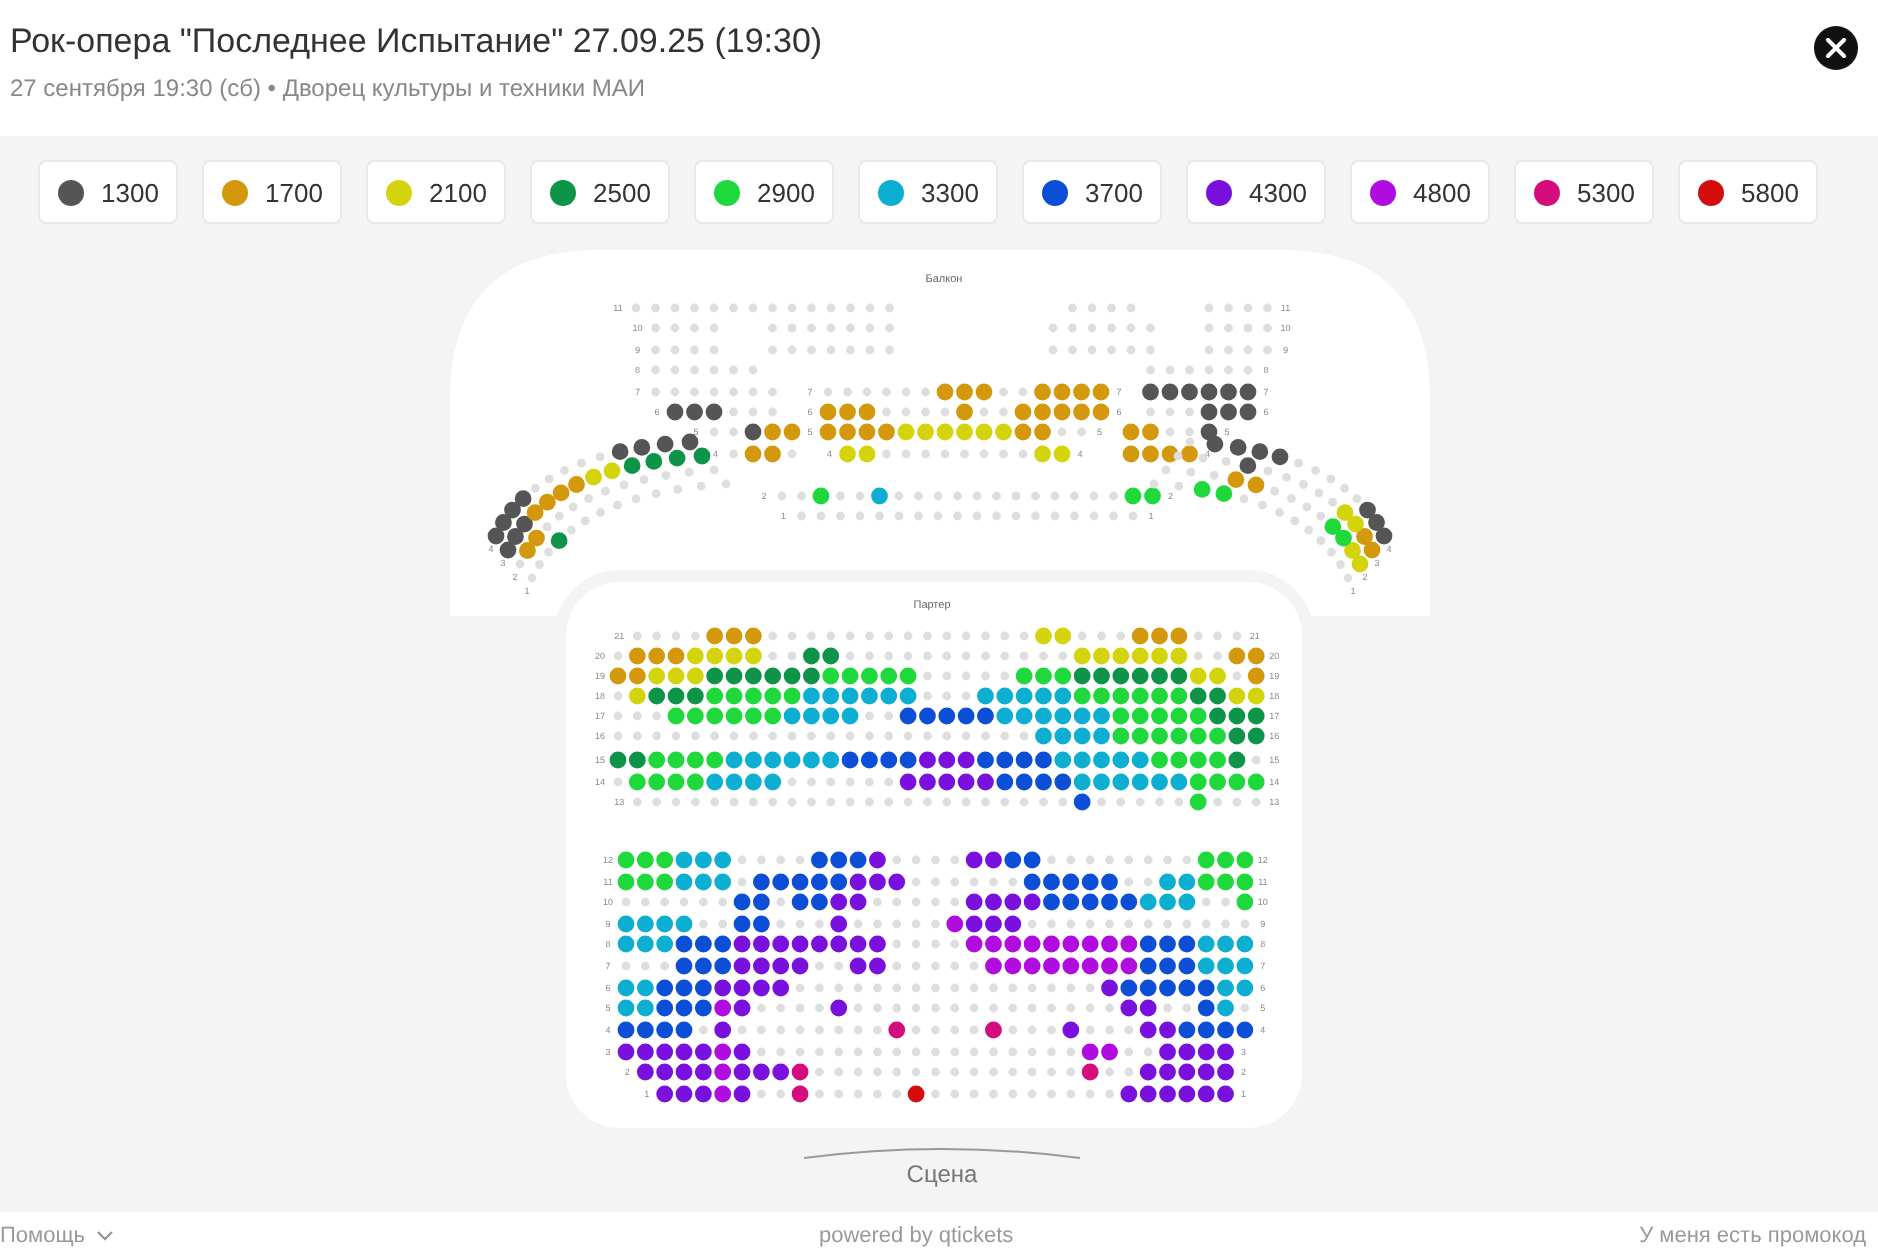  Describe the element at coordinates (764, 192) in the screenshot. I see `price-filter: 2900` at that location.